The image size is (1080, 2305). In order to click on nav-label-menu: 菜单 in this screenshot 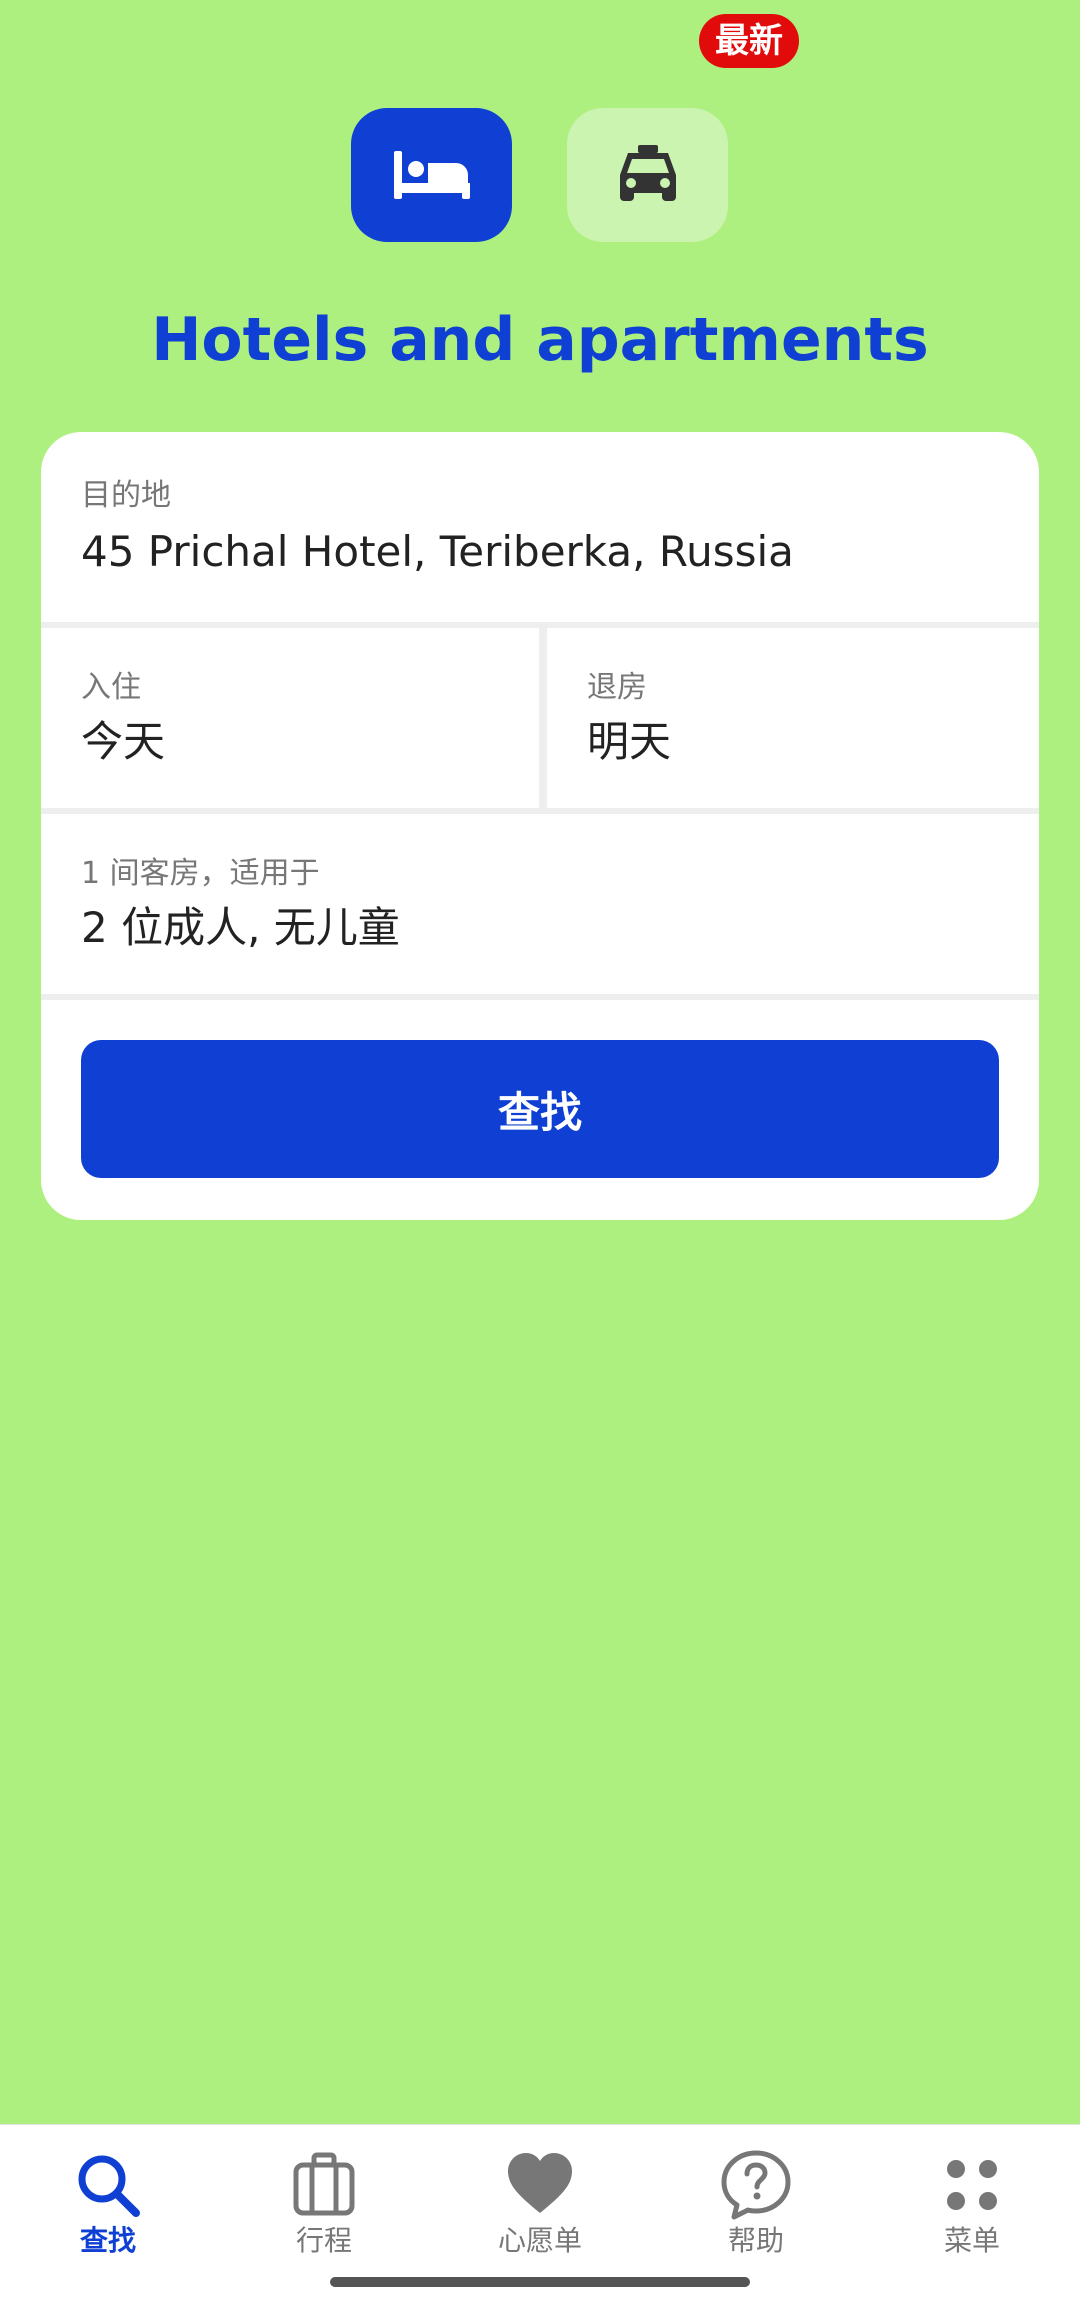, I will do `click(971, 2240)`.